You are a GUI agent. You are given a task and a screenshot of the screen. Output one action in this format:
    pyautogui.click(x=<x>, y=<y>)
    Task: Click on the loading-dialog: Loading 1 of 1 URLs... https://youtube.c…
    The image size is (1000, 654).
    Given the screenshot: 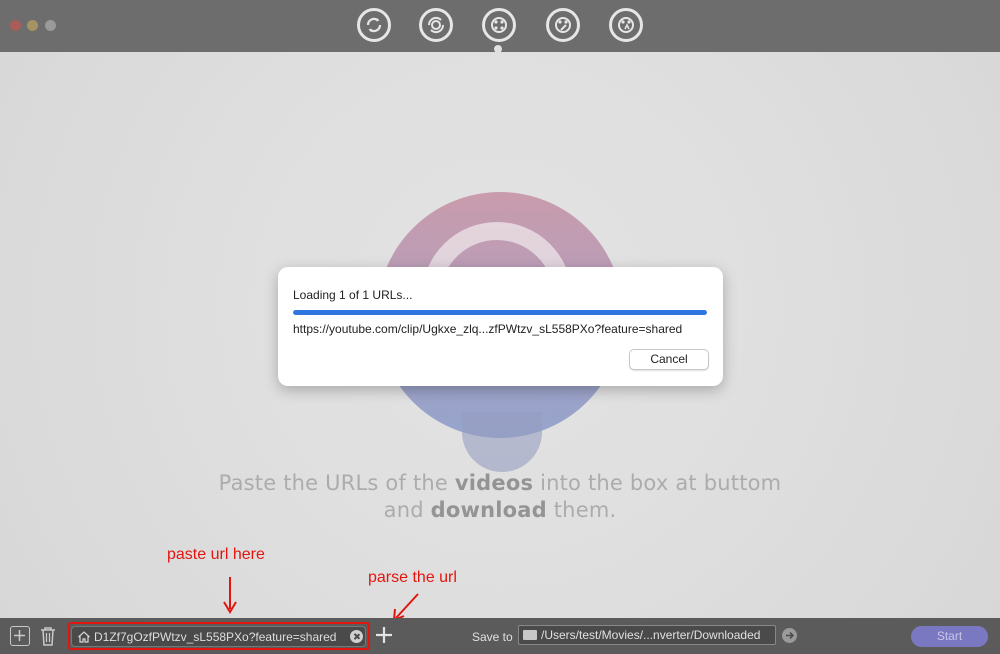 What is the action you would take?
    pyautogui.click(x=500, y=326)
    